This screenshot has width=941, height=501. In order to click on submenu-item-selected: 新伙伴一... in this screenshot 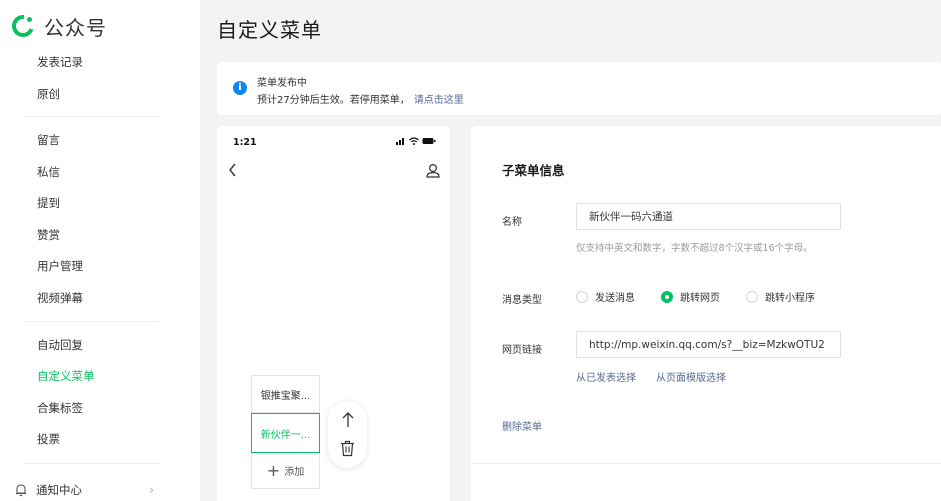, I will do `click(285, 433)`.